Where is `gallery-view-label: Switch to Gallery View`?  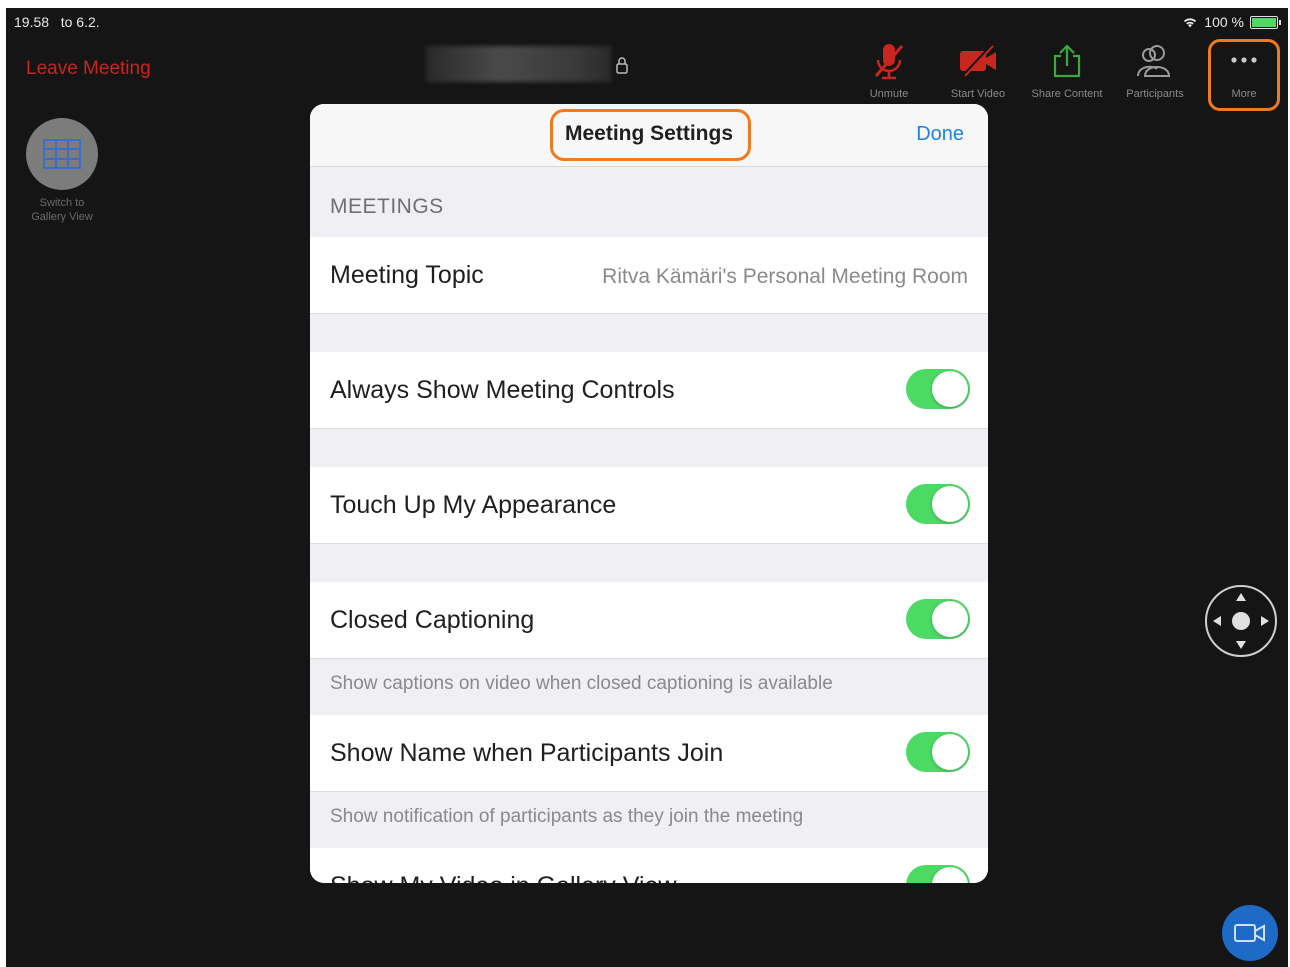
gallery-view-label: Switch to Gallery View is located at coordinates (62, 210).